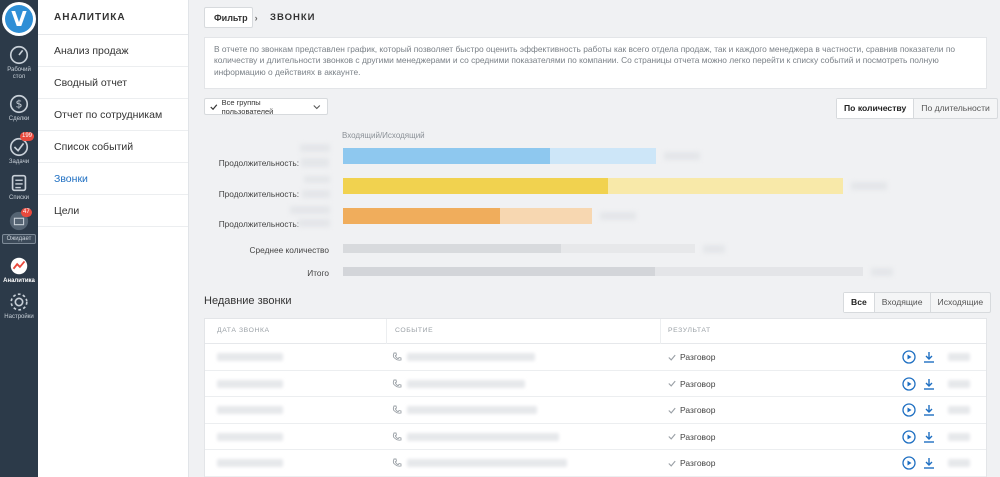  What do you see at coordinates (317, 106) in the screenshot?
I see `chevron-down-icon` at bounding box center [317, 106].